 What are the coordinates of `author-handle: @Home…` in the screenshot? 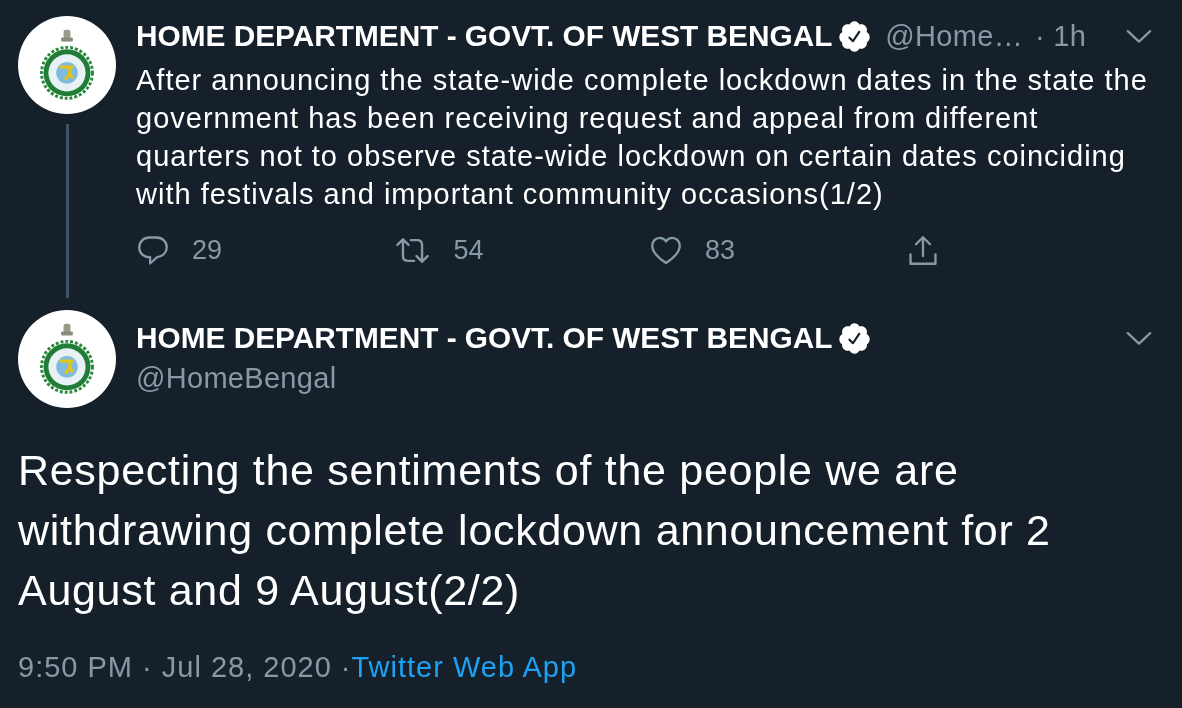 It's located at (954, 36).